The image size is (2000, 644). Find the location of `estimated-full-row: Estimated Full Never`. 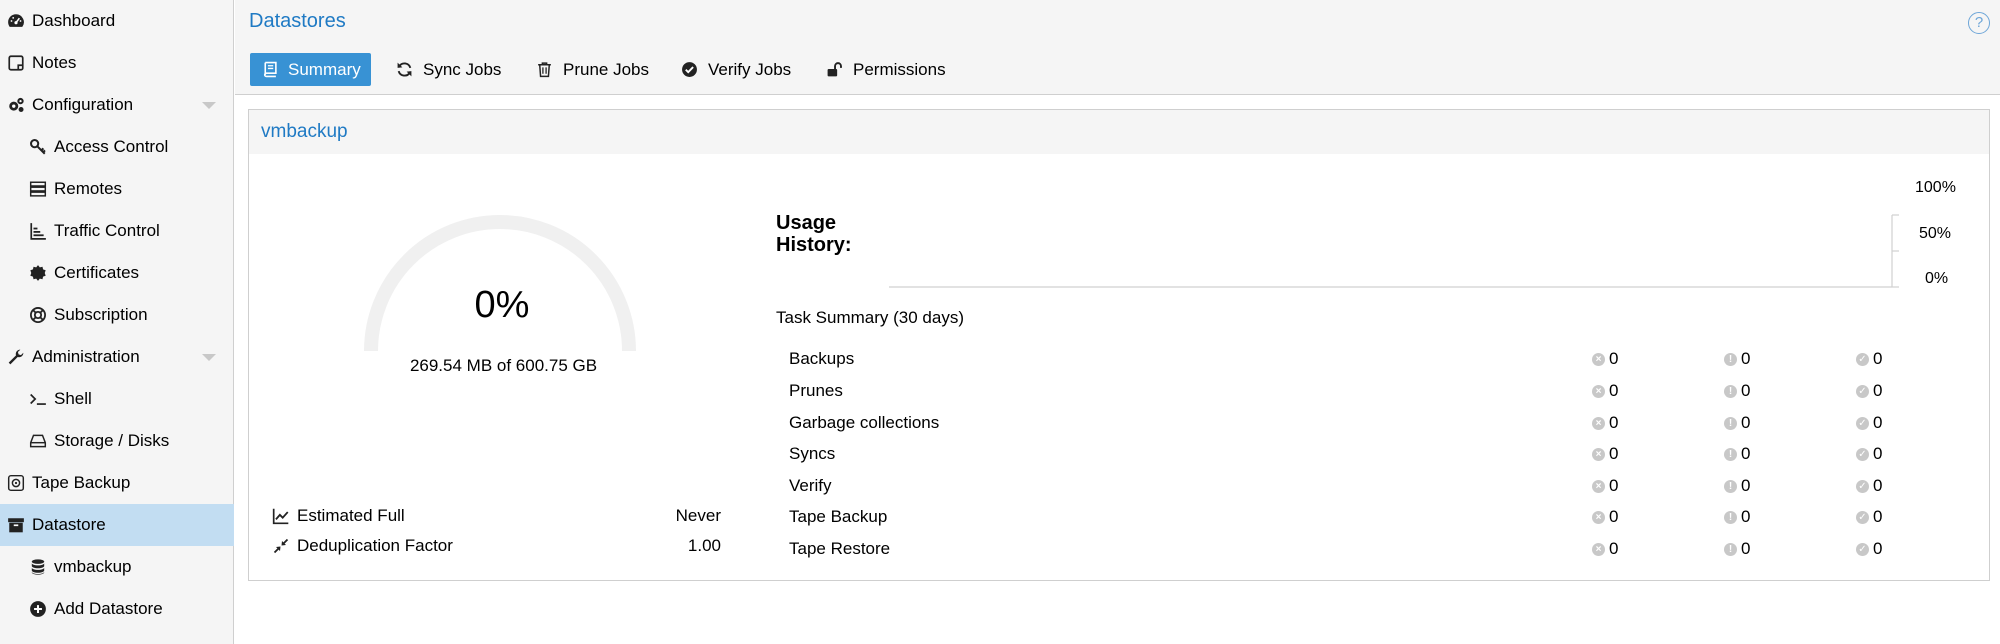

estimated-full-row: Estimated Full Never is located at coordinates (496, 516).